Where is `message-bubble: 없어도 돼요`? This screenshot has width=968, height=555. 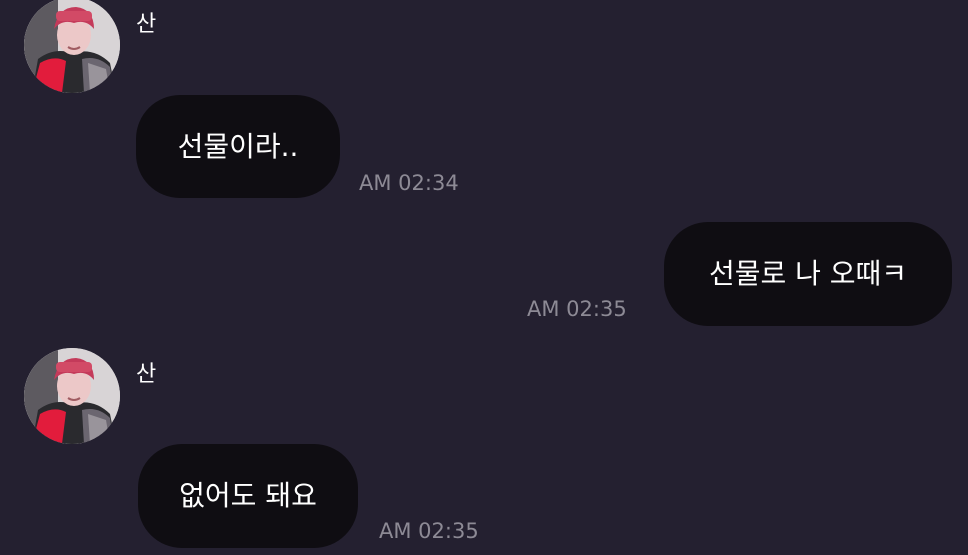 message-bubble: 없어도 돼요 is located at coordinates (248, 496).